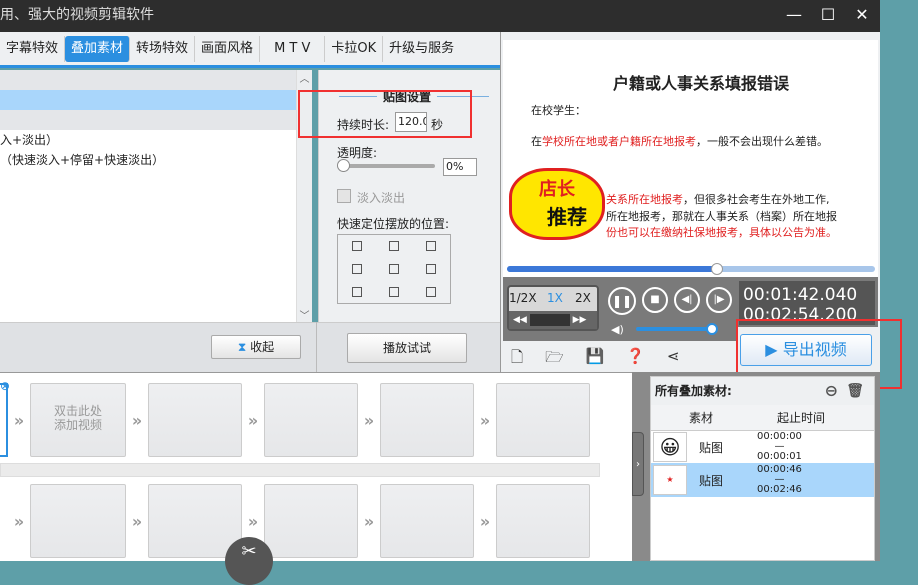 This screenshot has height=585, width=918. Describe the element at coordinates (762, 480) in the screenshot. I see `table-row-selected: ★ 贴图 00:00:46—00:02:46` at that location.